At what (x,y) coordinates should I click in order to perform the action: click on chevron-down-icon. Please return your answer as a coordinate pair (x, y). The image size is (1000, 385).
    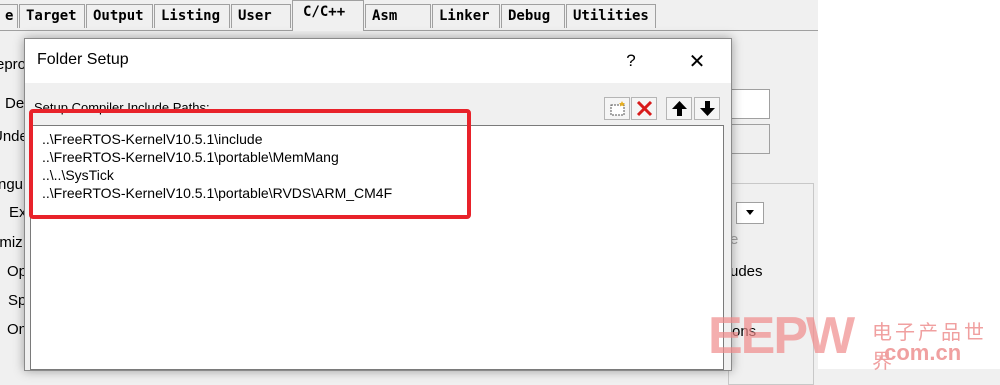
    Looking at the image, I should click on (750, 212).